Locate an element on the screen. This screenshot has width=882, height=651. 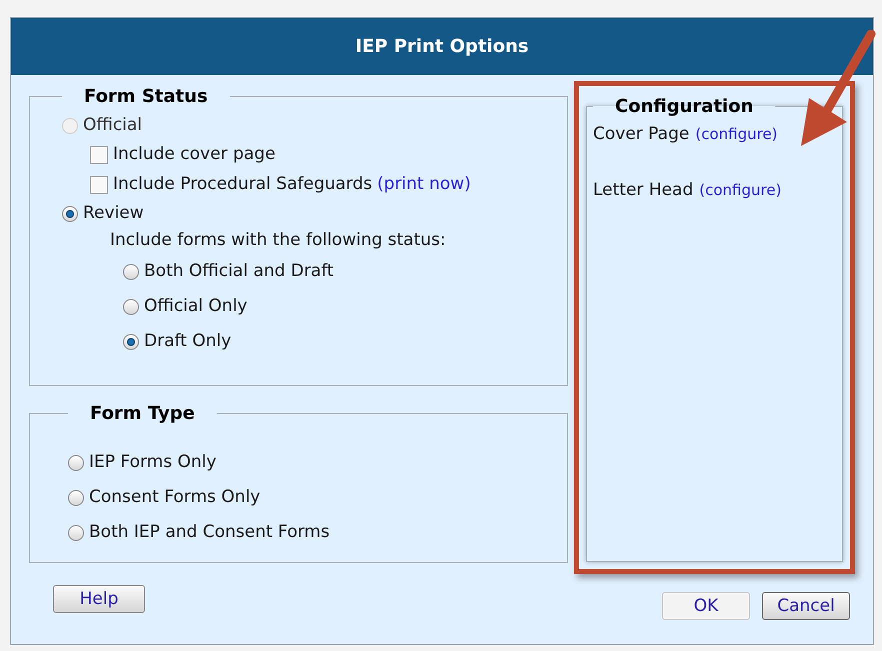
config-label: Letter Head is located at coordinates (643, 190).